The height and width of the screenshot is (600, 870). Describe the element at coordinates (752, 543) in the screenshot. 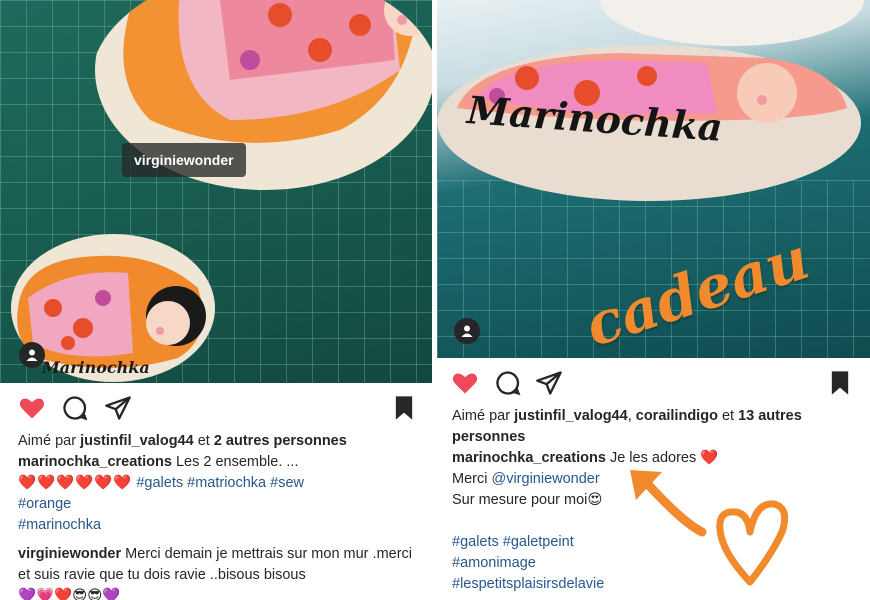

I see `orange-heart-doodle-icon` at that location.